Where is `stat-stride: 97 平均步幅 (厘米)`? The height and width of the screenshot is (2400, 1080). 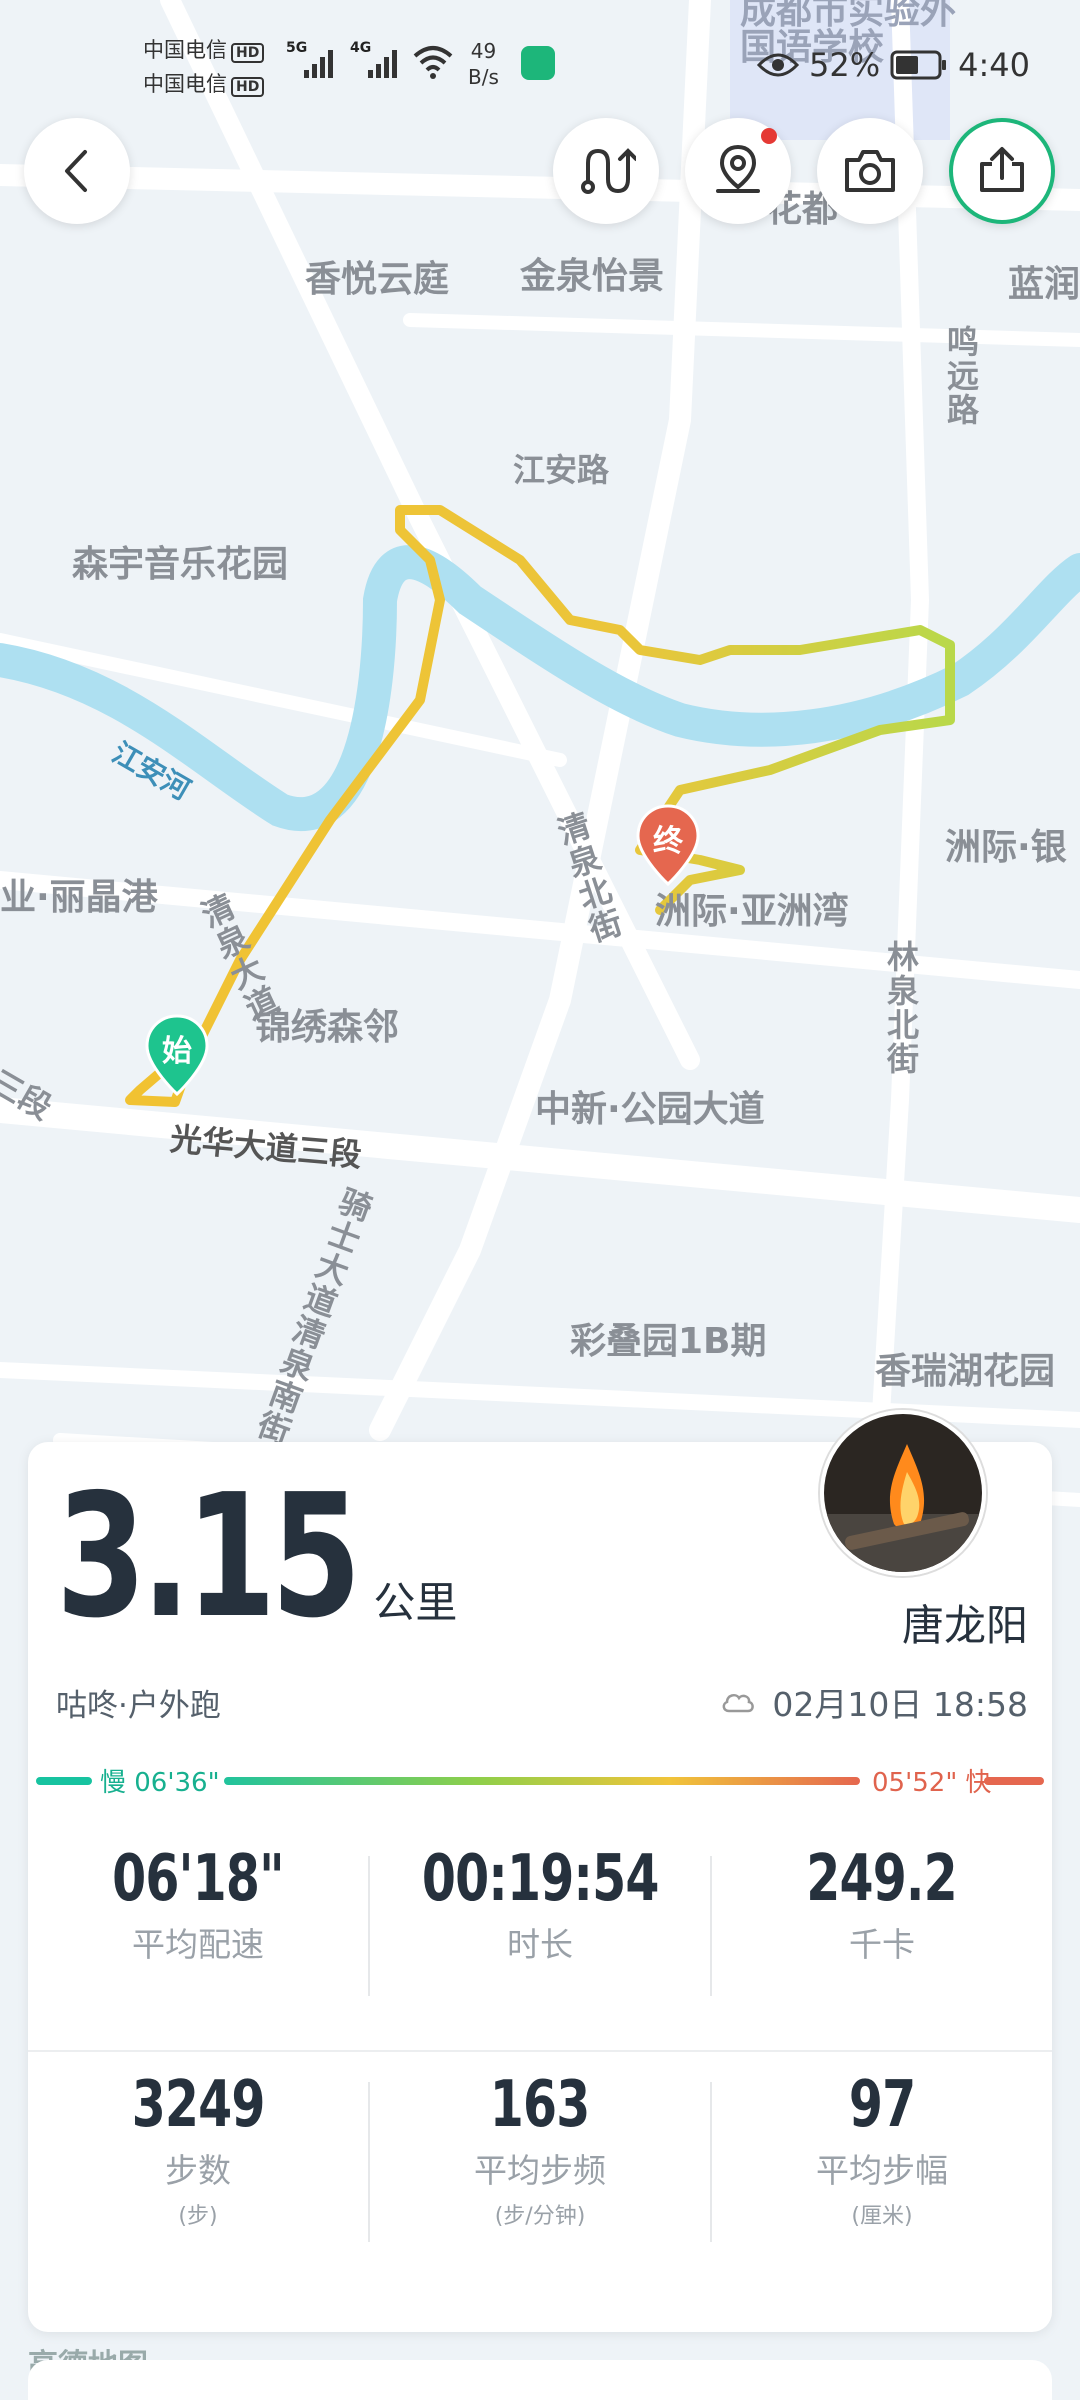
stat-stride: 97 平均步幅 (厘米) is located at coordinates (882, 2149).